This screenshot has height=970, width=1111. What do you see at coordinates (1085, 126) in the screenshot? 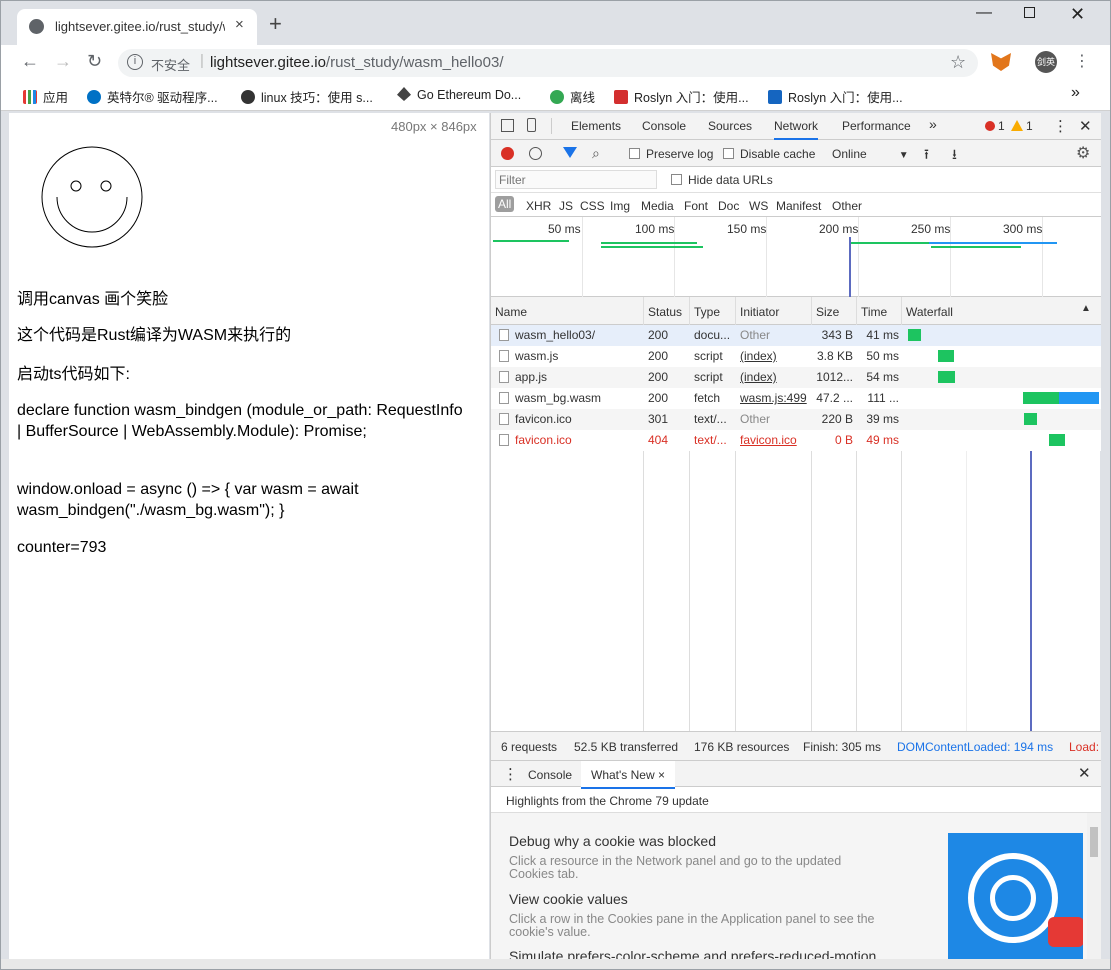
I see `devtools-close-icon: ✕` at bounding box center [1085, 126].